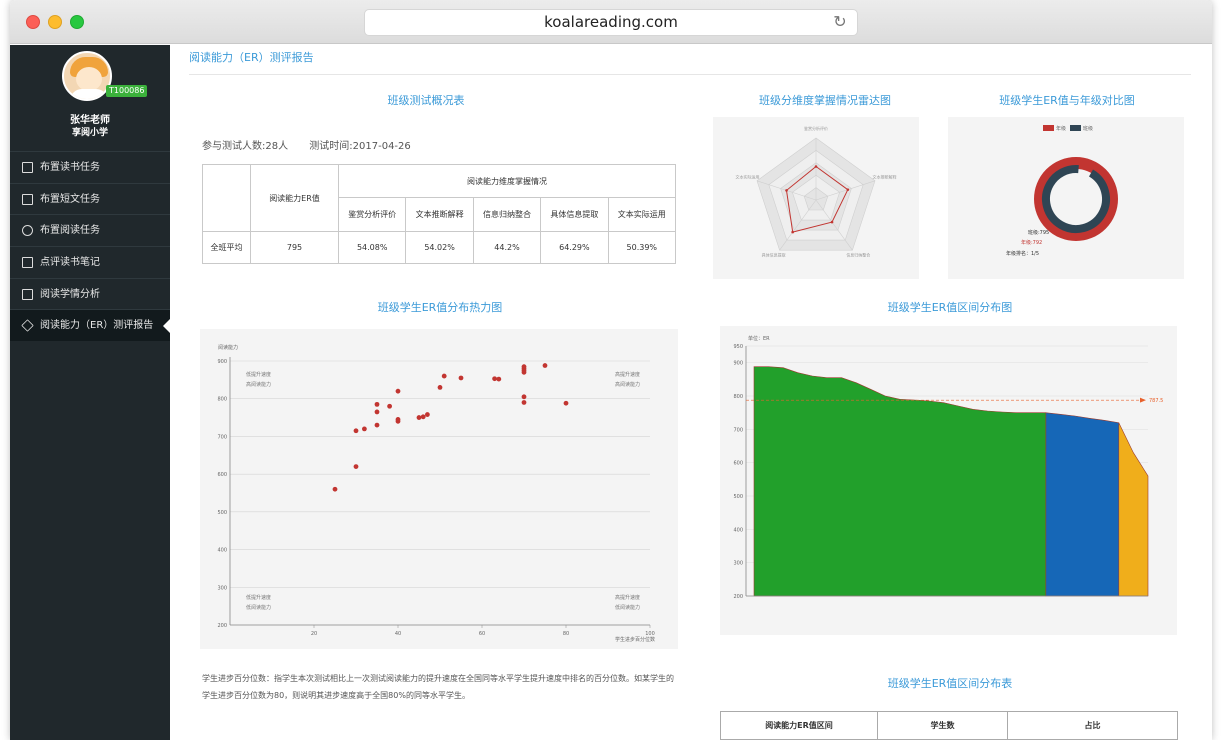 This screenshot has width=1222, height=740. What do you see at coordinates (759, 338) in the screenshot?
I see `area-y-label: 单位：ER` at bounding box center [759, 338].